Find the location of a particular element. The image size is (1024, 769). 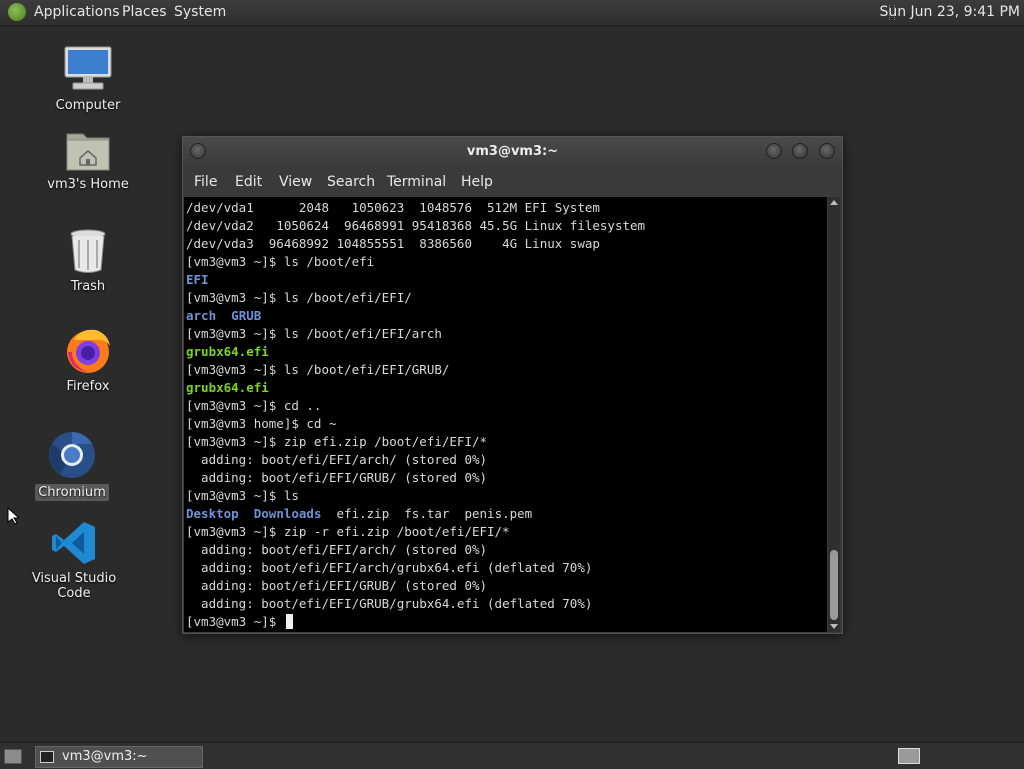

desktop-icon-chromium: Chromium is located at coordinates (72, 465).